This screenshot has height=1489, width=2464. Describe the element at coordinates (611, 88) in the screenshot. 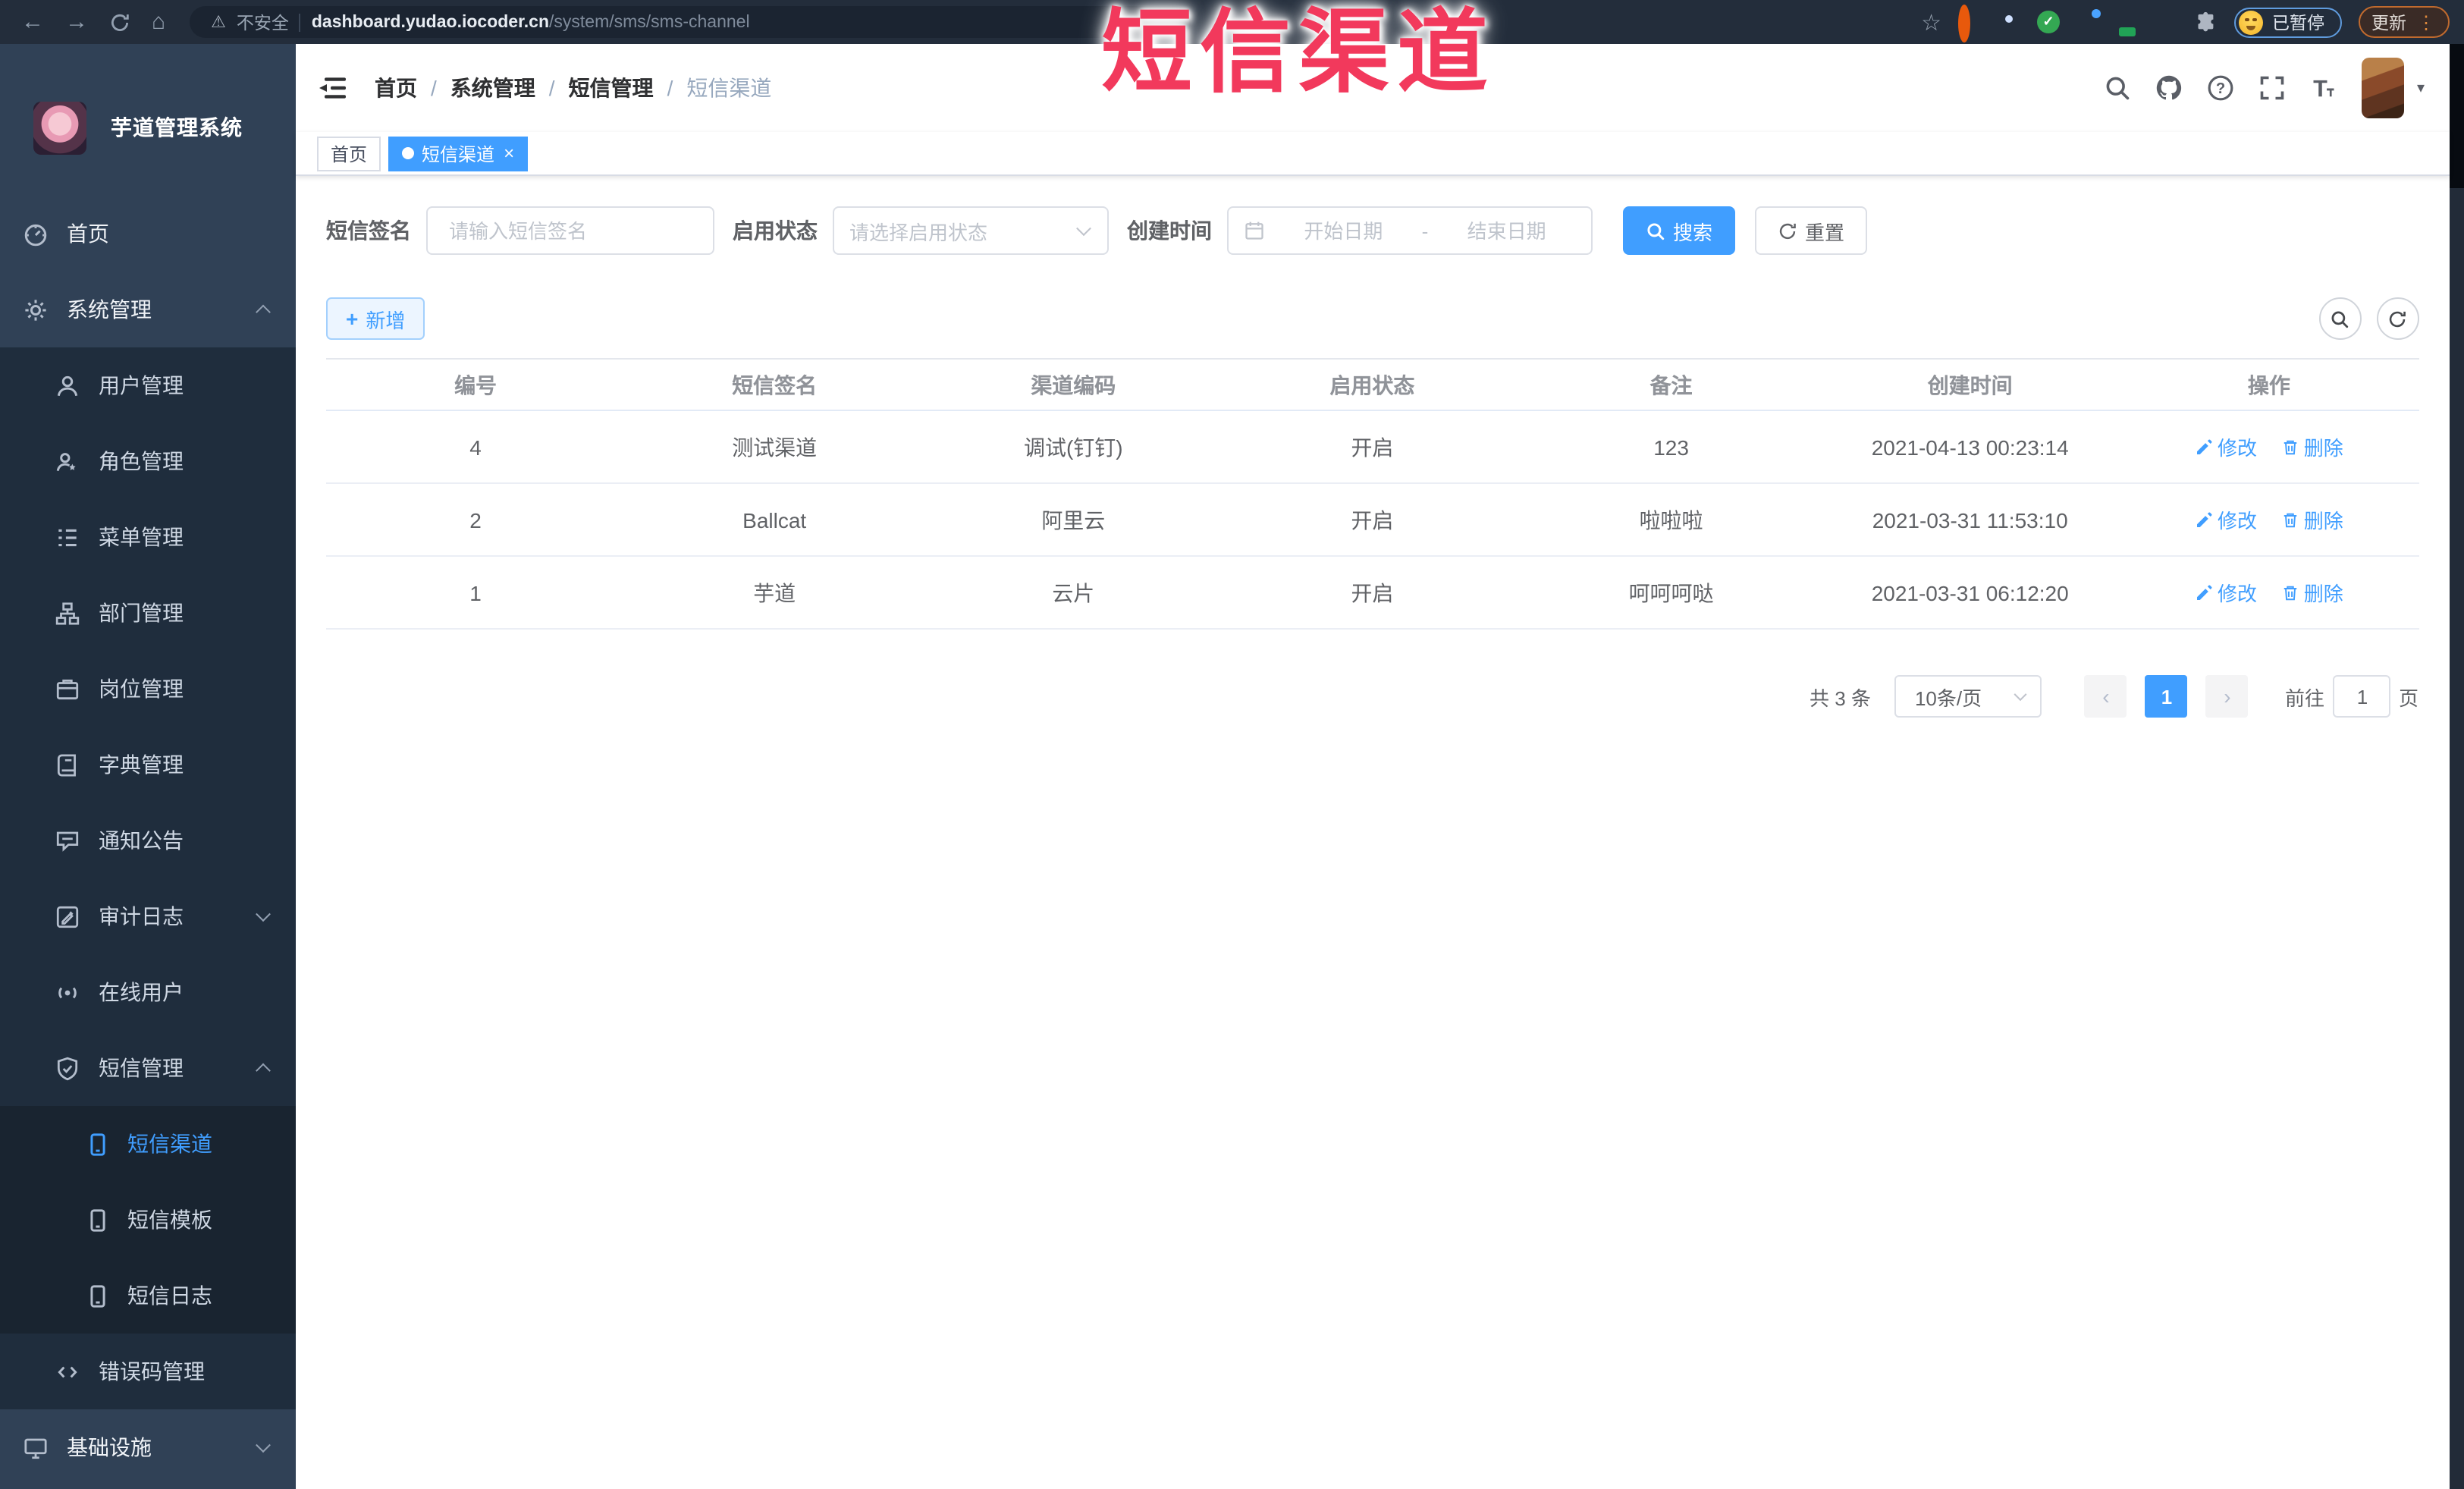

I see `breadcrumb-sms: 短信管理` at that location.